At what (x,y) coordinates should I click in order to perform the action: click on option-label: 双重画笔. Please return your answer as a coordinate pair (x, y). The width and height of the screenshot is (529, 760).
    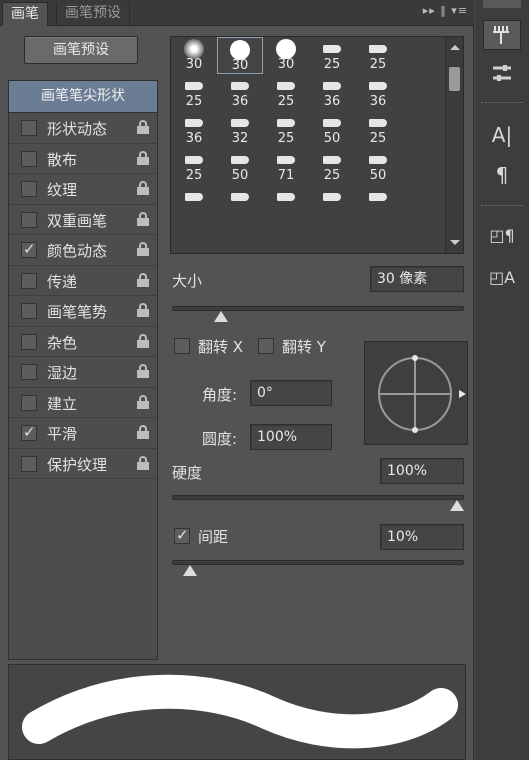
    Looking at the image, I should click on (77, 220).